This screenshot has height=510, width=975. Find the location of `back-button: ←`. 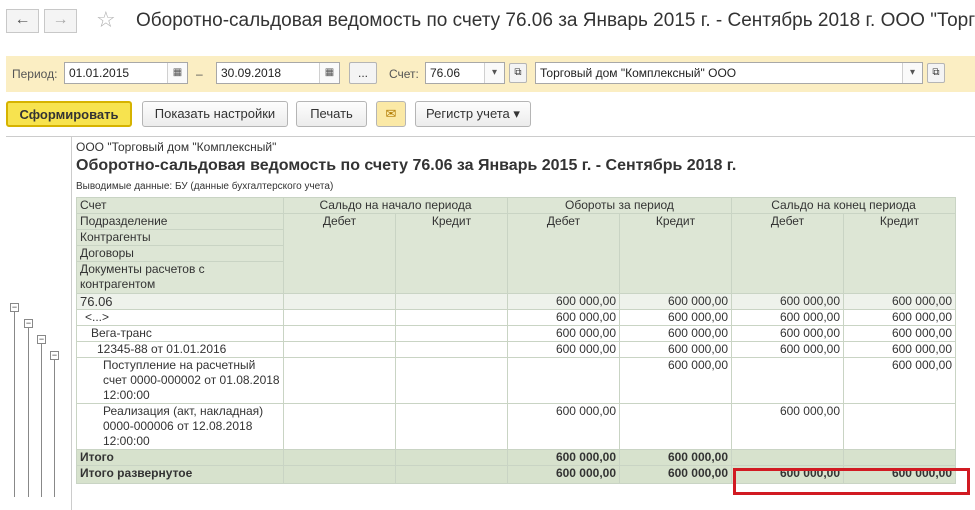

back-button: ← is located at coordinates (22, 21).